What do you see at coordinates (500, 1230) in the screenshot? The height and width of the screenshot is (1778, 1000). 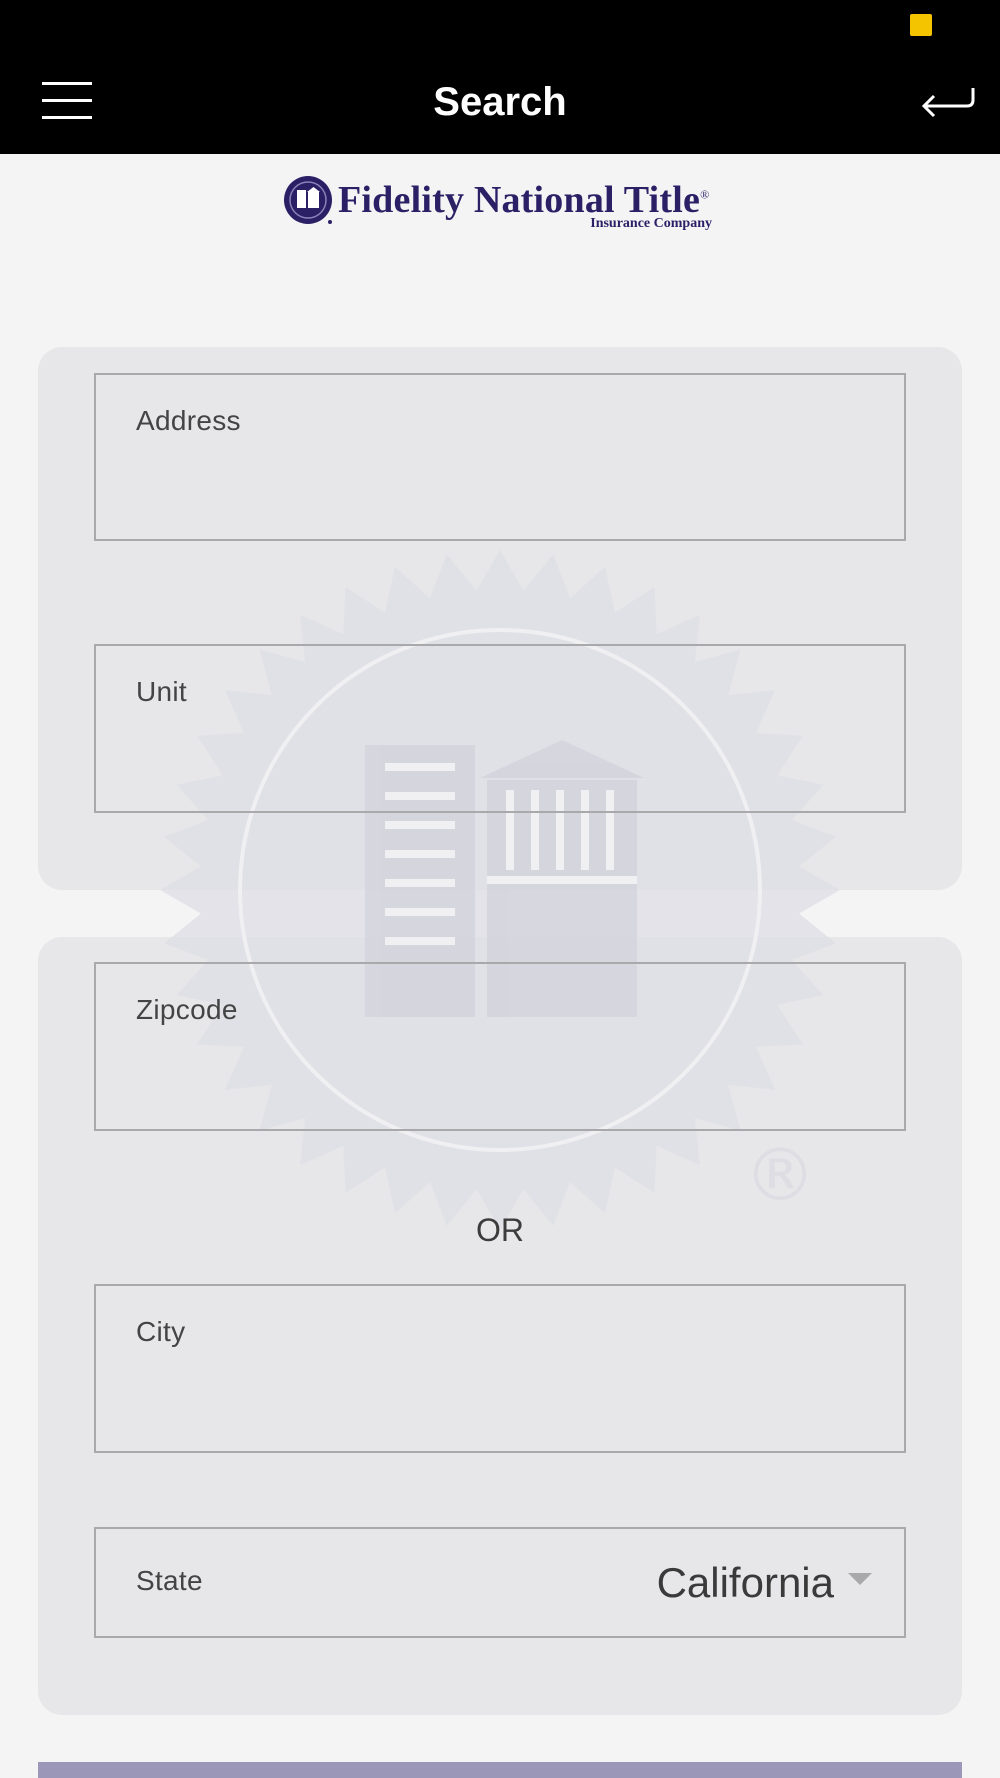 I see `or-separator: OR` at bounding box center [500, 1230].